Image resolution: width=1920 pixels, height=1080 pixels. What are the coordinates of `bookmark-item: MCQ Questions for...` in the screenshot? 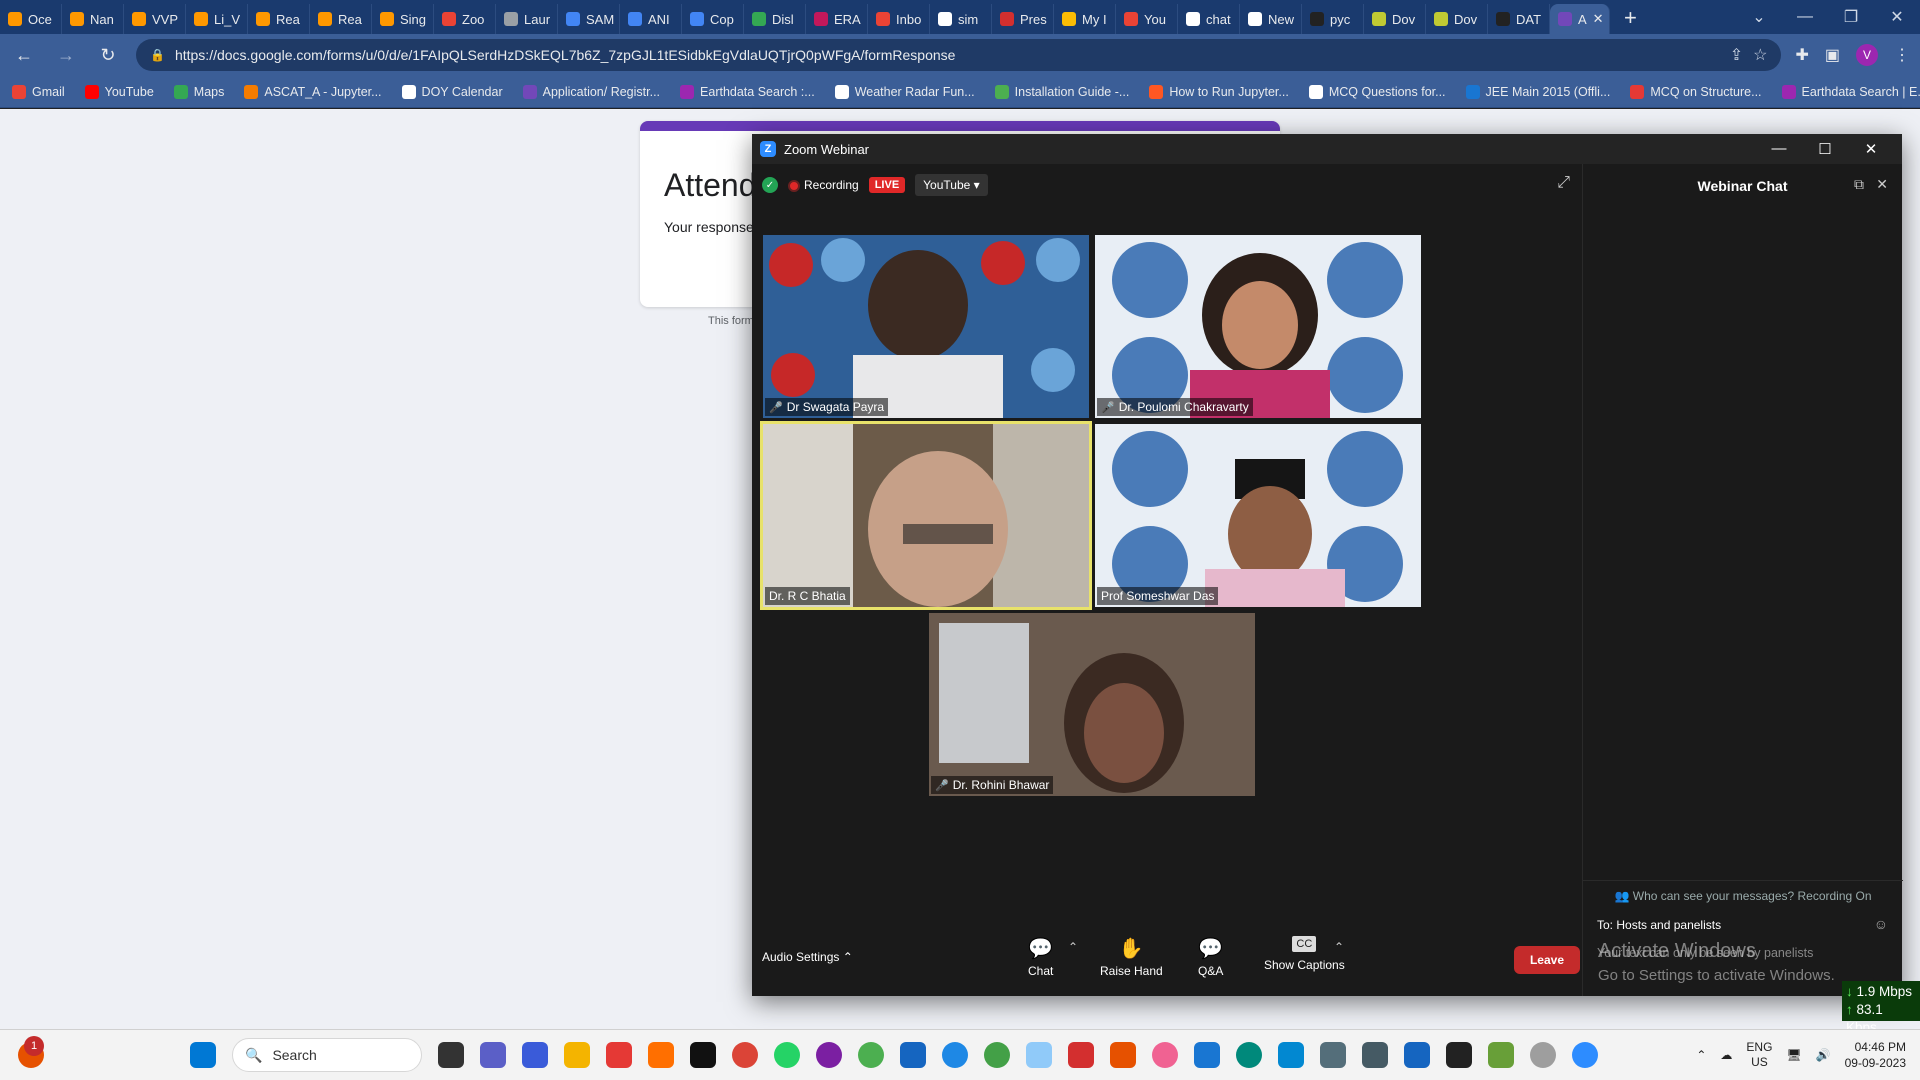 It's located at (1377, 91).